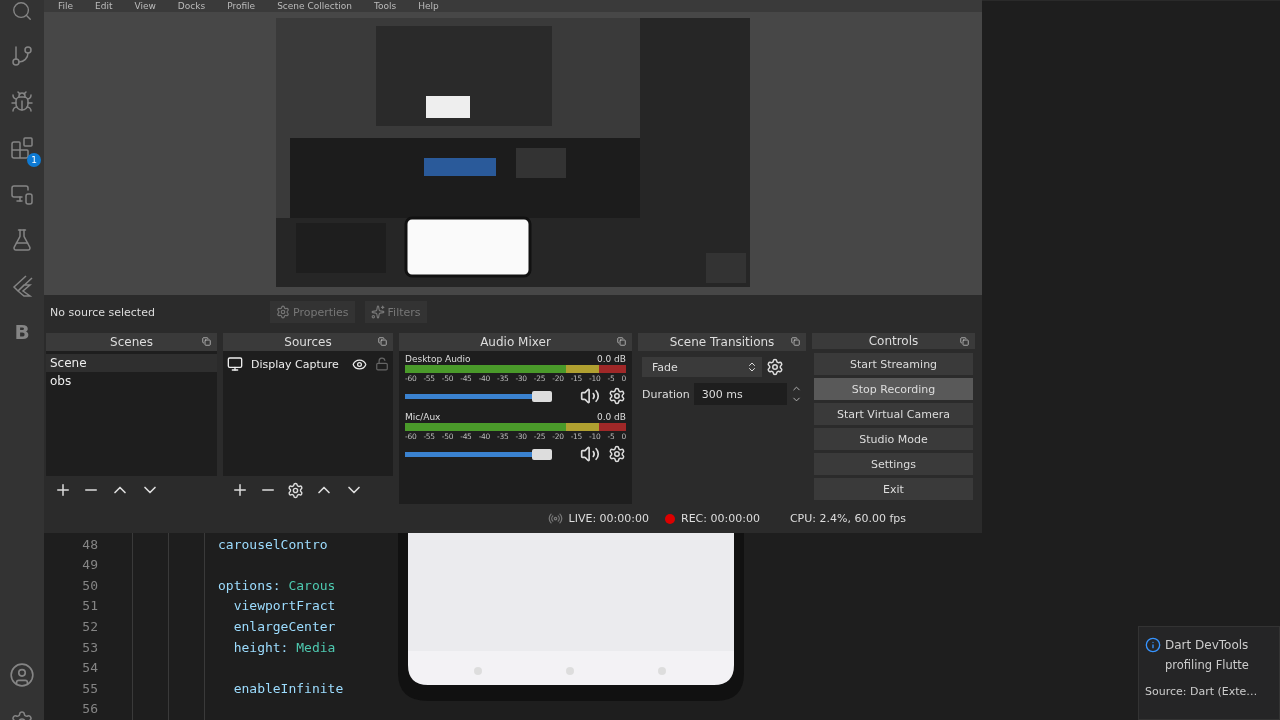 This screenshot has width=1280, height=720. I want to click on code-token: Carous, so click(312, 585).